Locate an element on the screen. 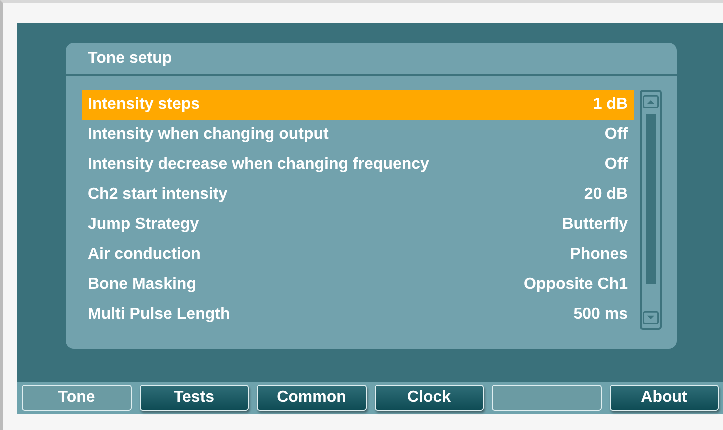  setting-value: 500 ms is located at coordinates (601, 315).